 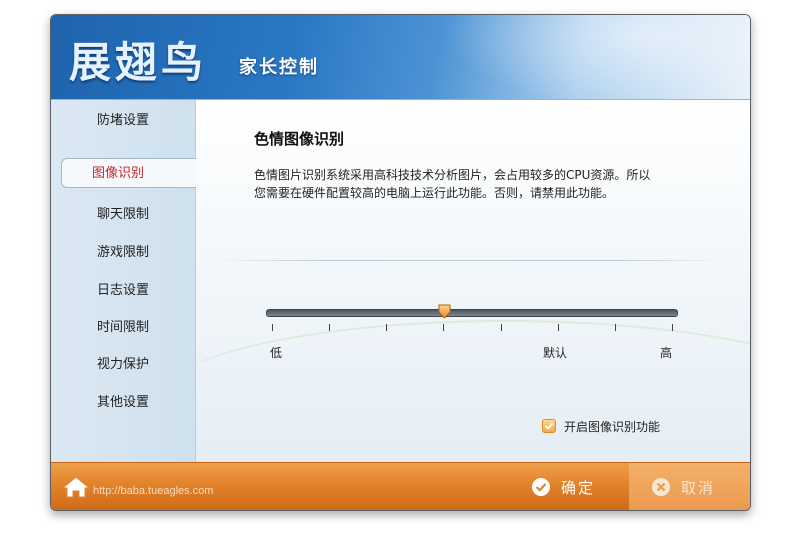 I want to click on footer-bar: http://baba.tueagles.com 确定 取消, so click(x=400, y=486).